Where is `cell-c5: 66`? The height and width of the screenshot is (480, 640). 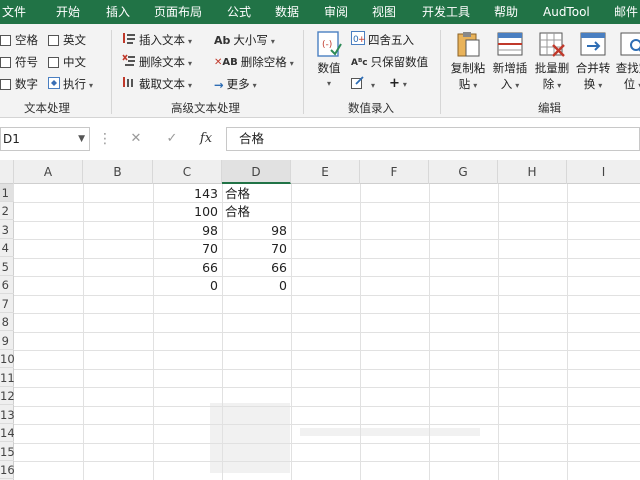
cell-c5: 66 is located at coordinates (187, 267).